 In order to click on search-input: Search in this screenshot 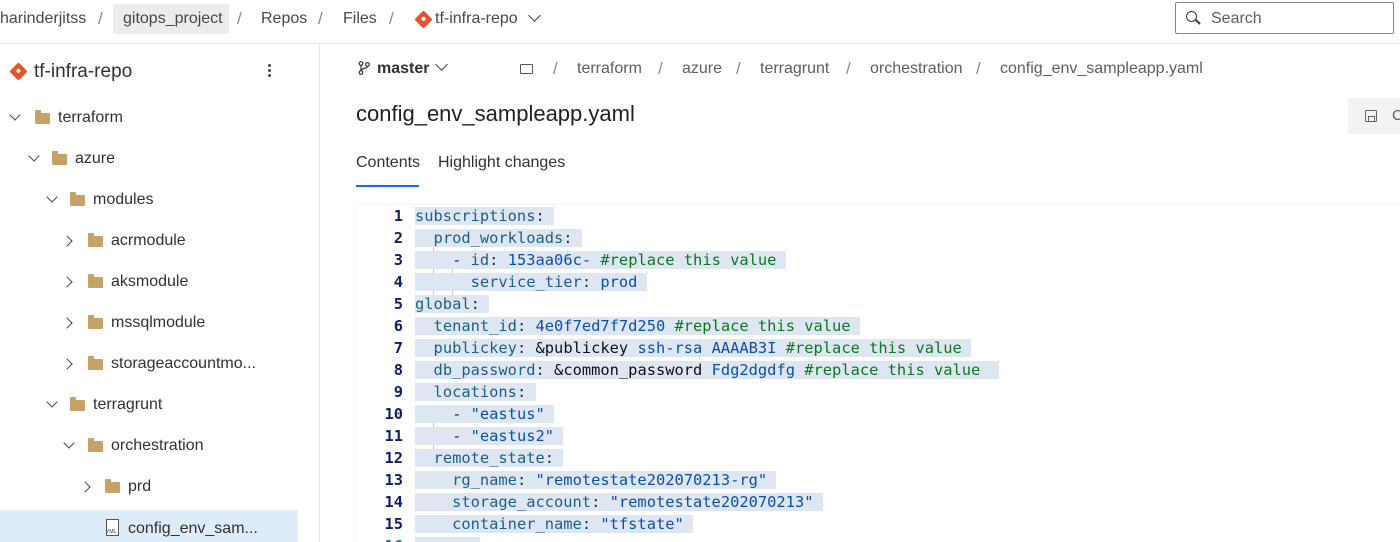, I will do `click(1284, 18)`.